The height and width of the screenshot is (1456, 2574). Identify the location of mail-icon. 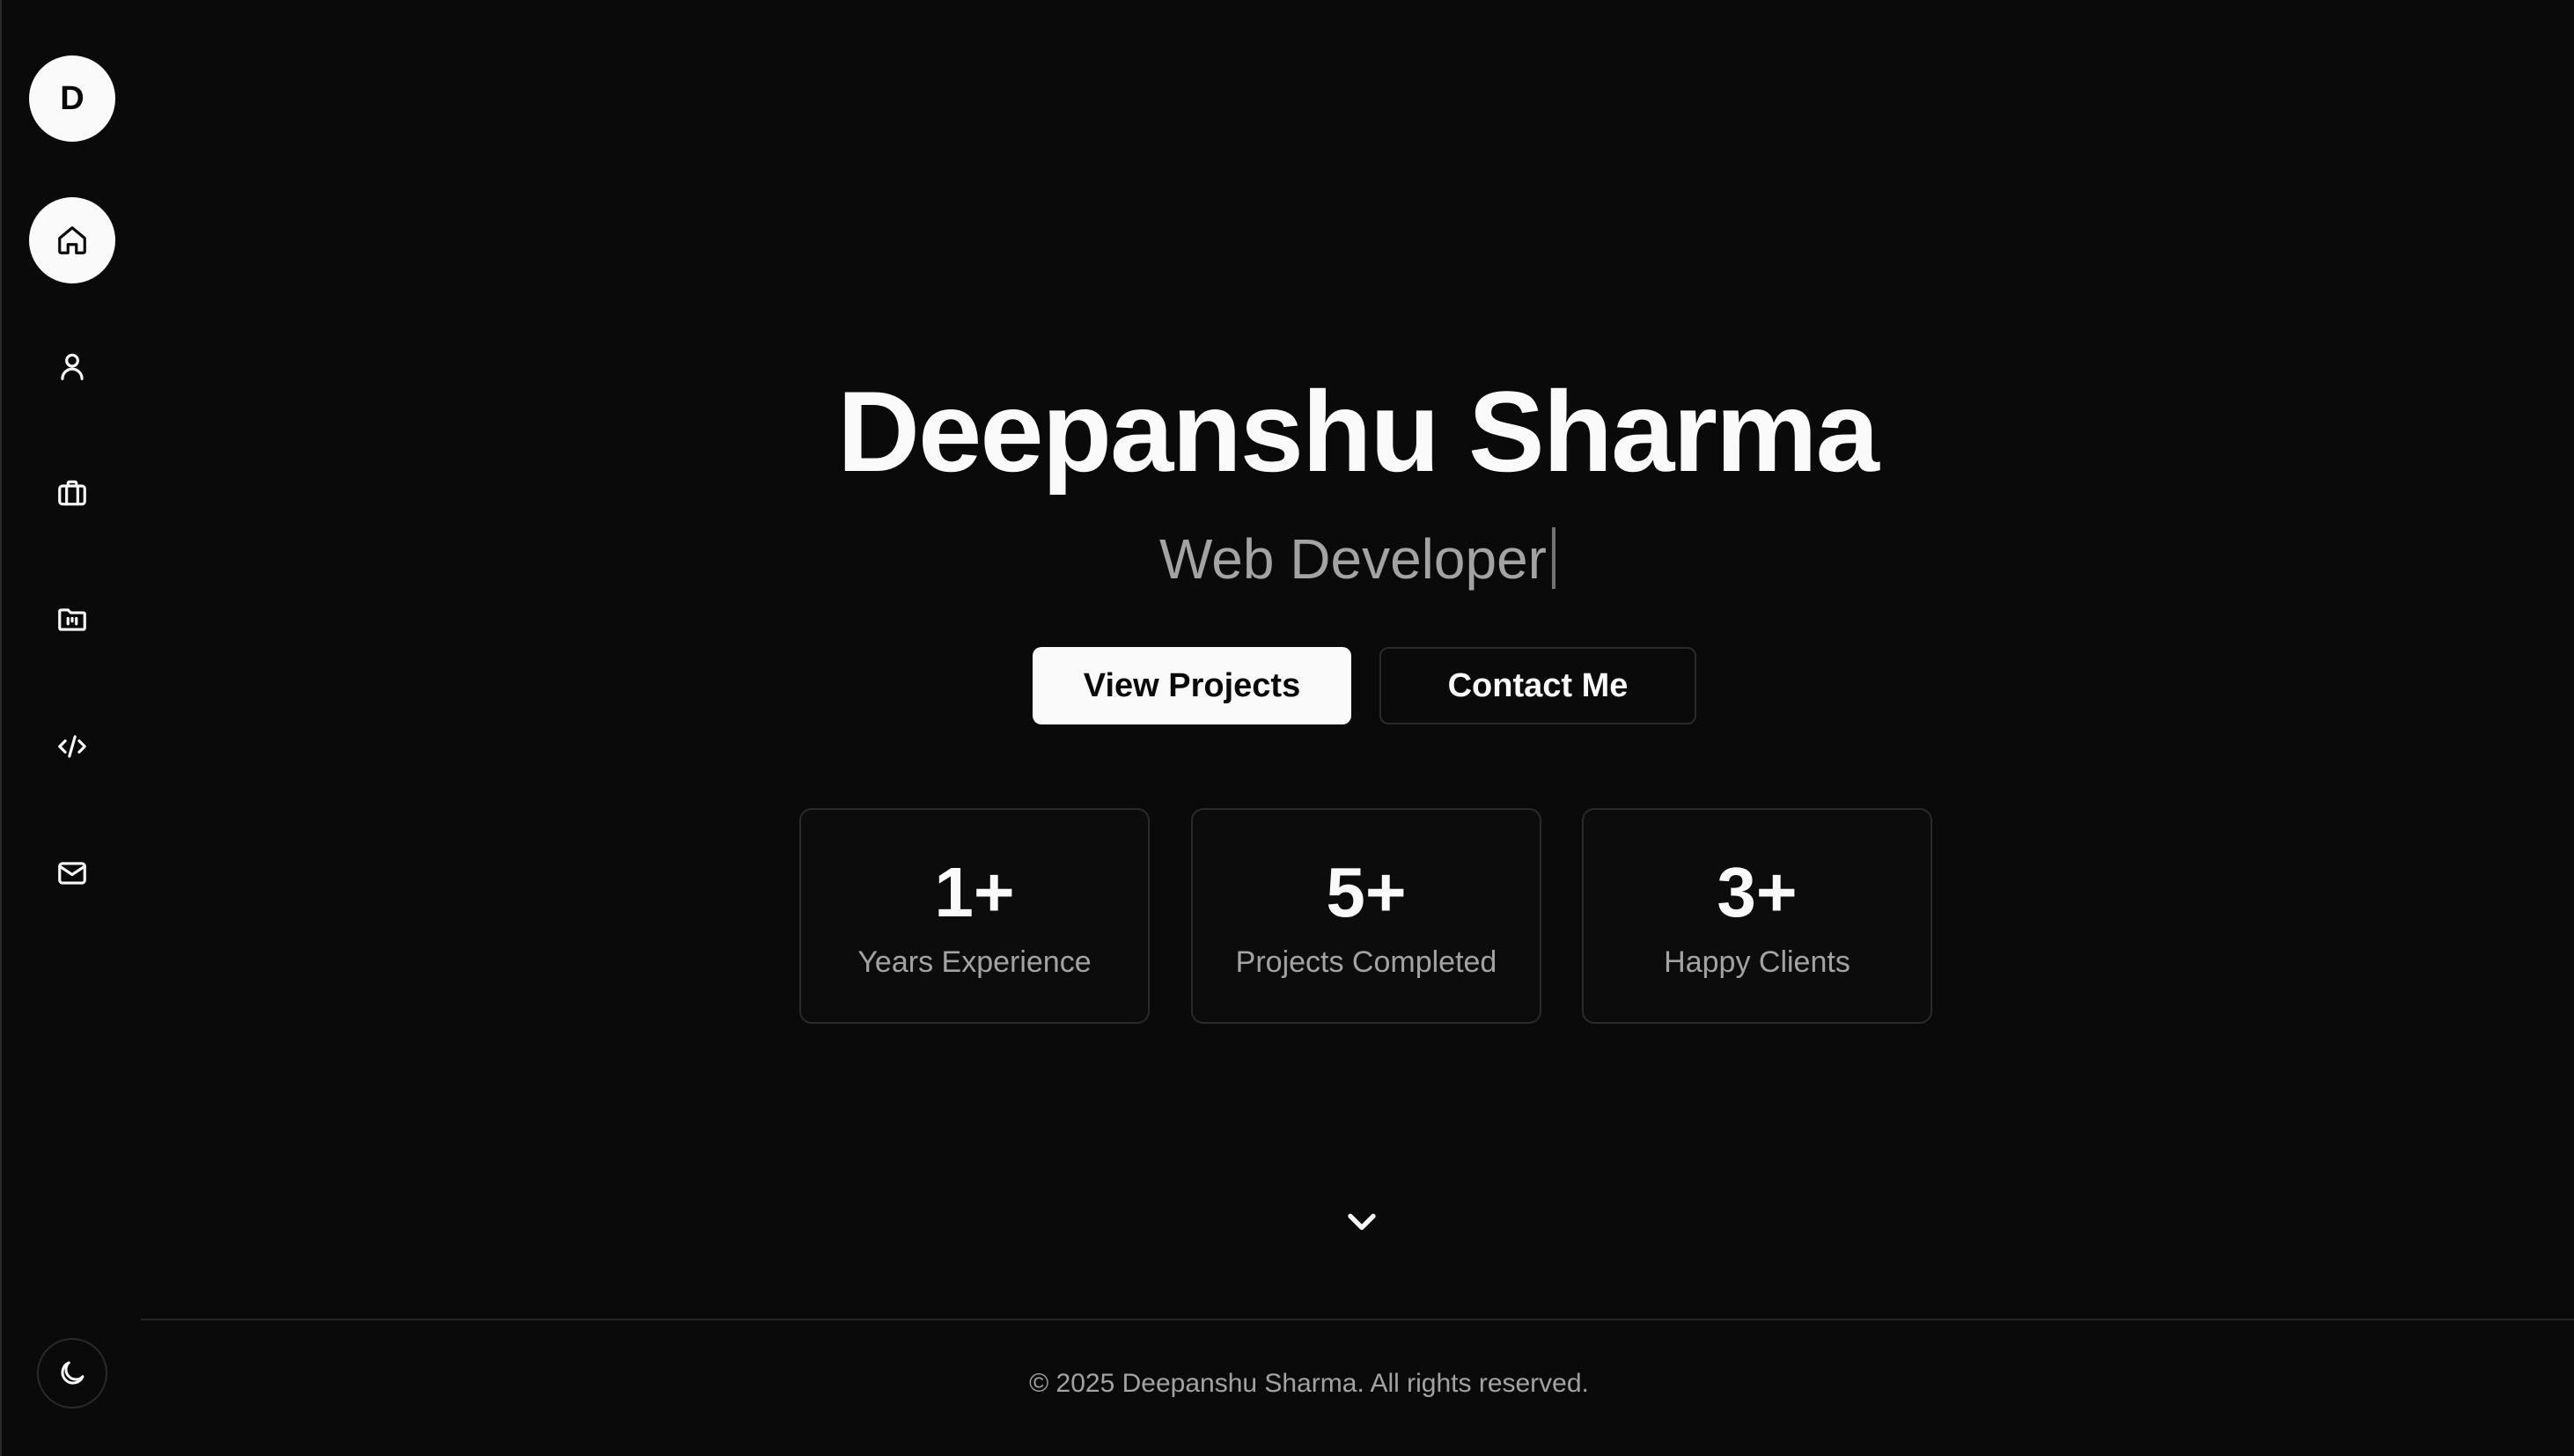
(72, 873).